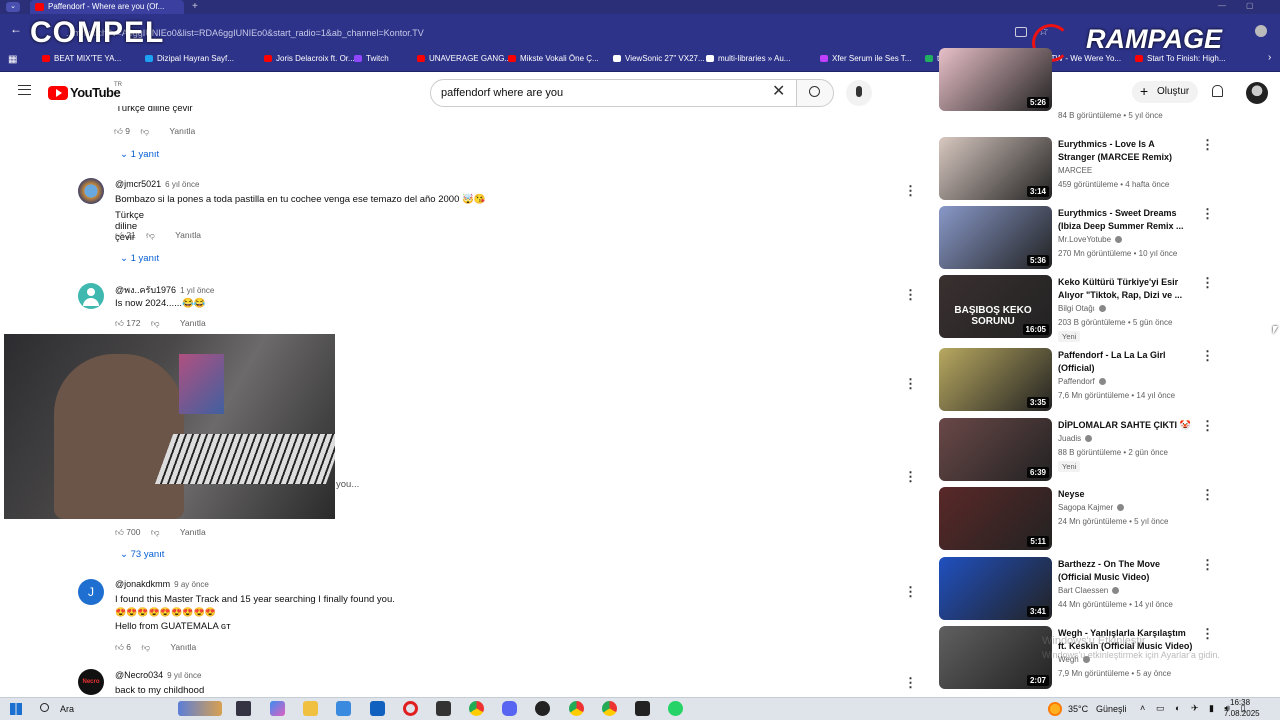 The image size is (1280, 720). Describe the element at coordinates (142, 554) in the screenshot. I see `view-replies-button: ⌄ 73 yanıt` at that location.